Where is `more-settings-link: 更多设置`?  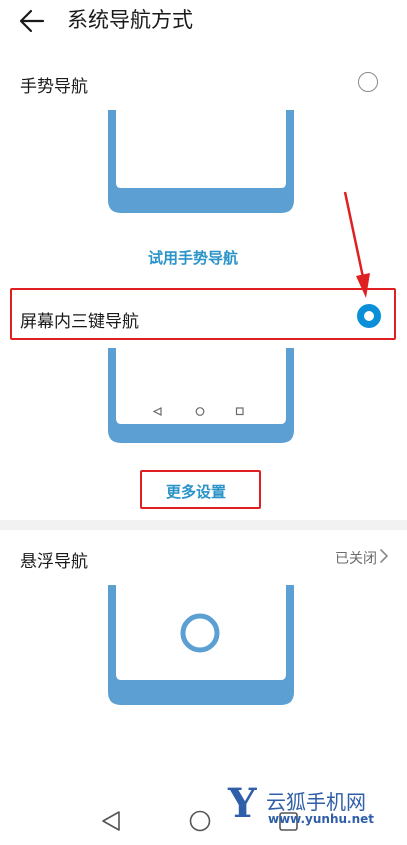
more-settings-link: 更多设置 is located at coordinates (196, 491).